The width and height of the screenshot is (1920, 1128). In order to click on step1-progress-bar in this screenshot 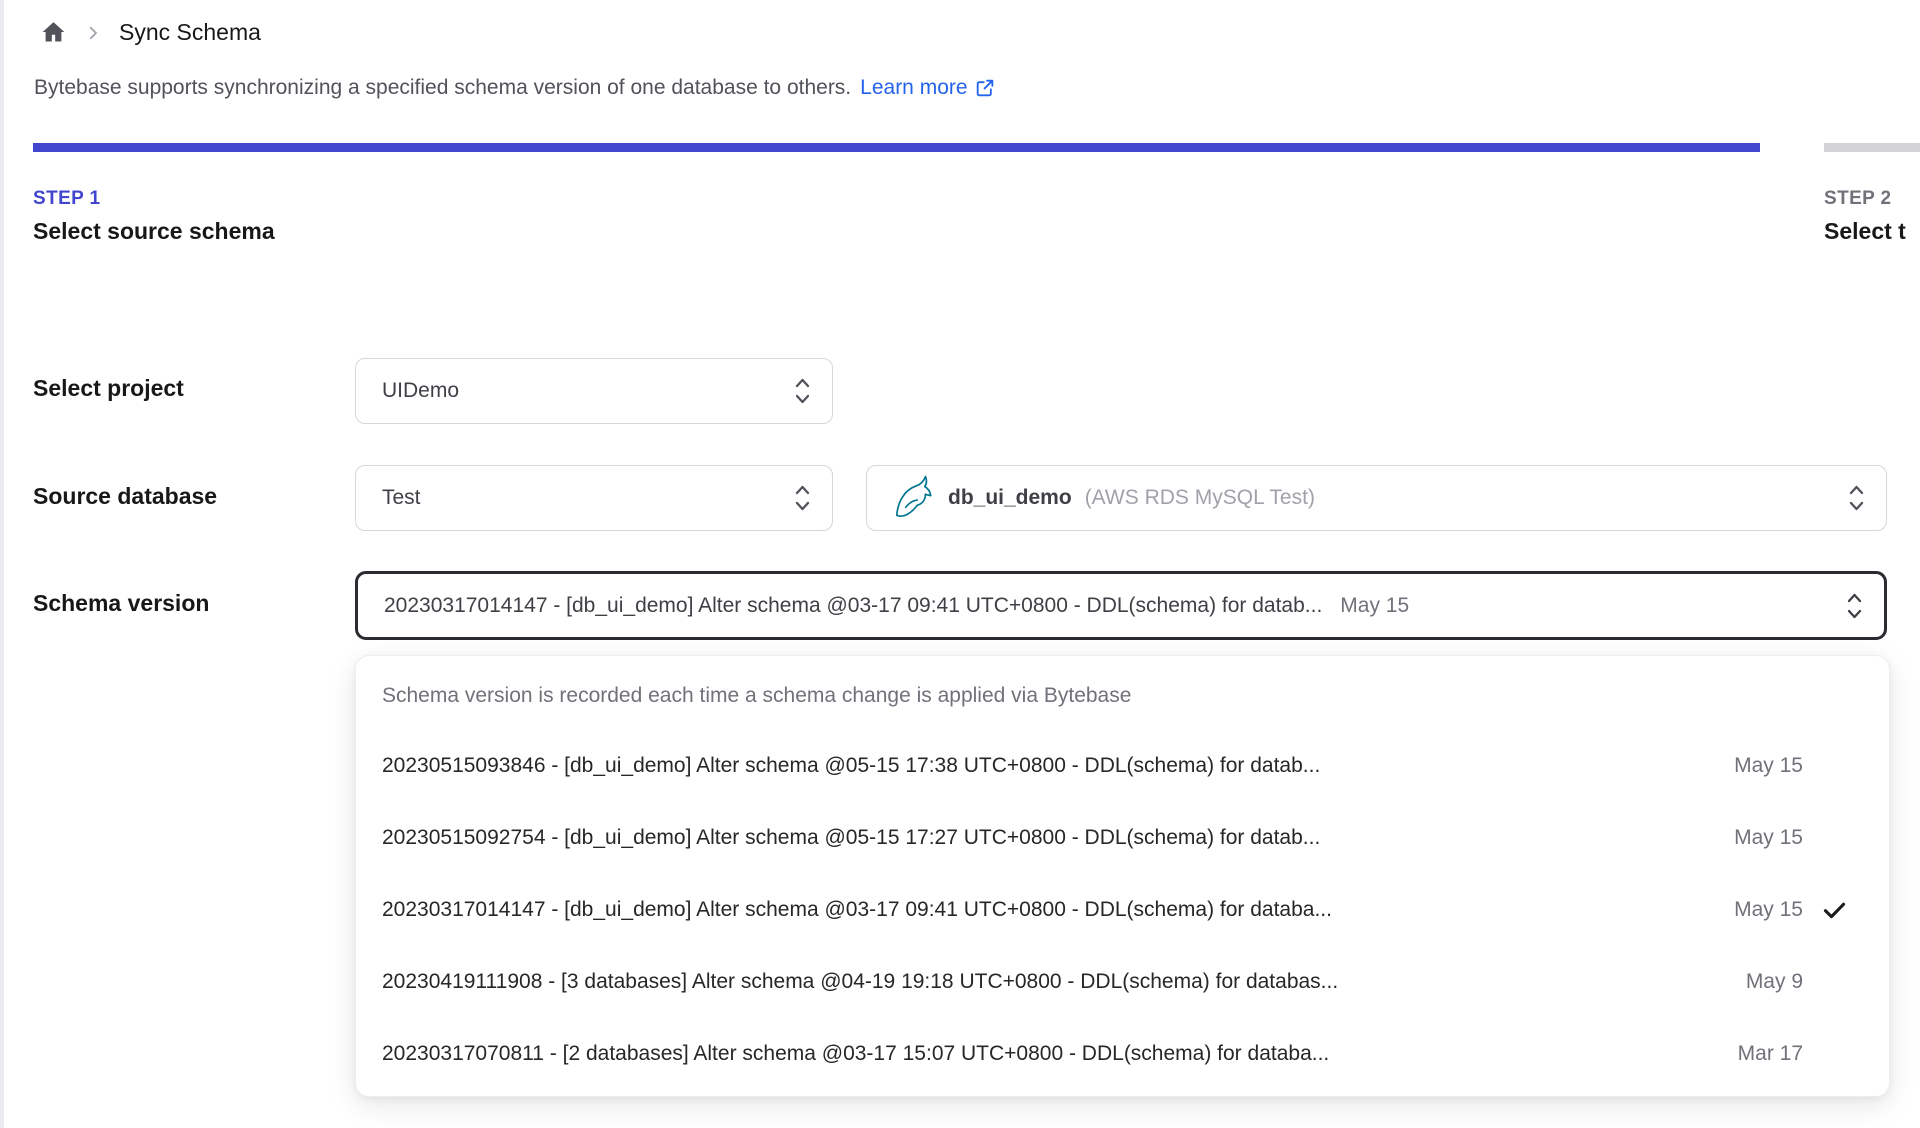, I will do `click(896, 147)`.